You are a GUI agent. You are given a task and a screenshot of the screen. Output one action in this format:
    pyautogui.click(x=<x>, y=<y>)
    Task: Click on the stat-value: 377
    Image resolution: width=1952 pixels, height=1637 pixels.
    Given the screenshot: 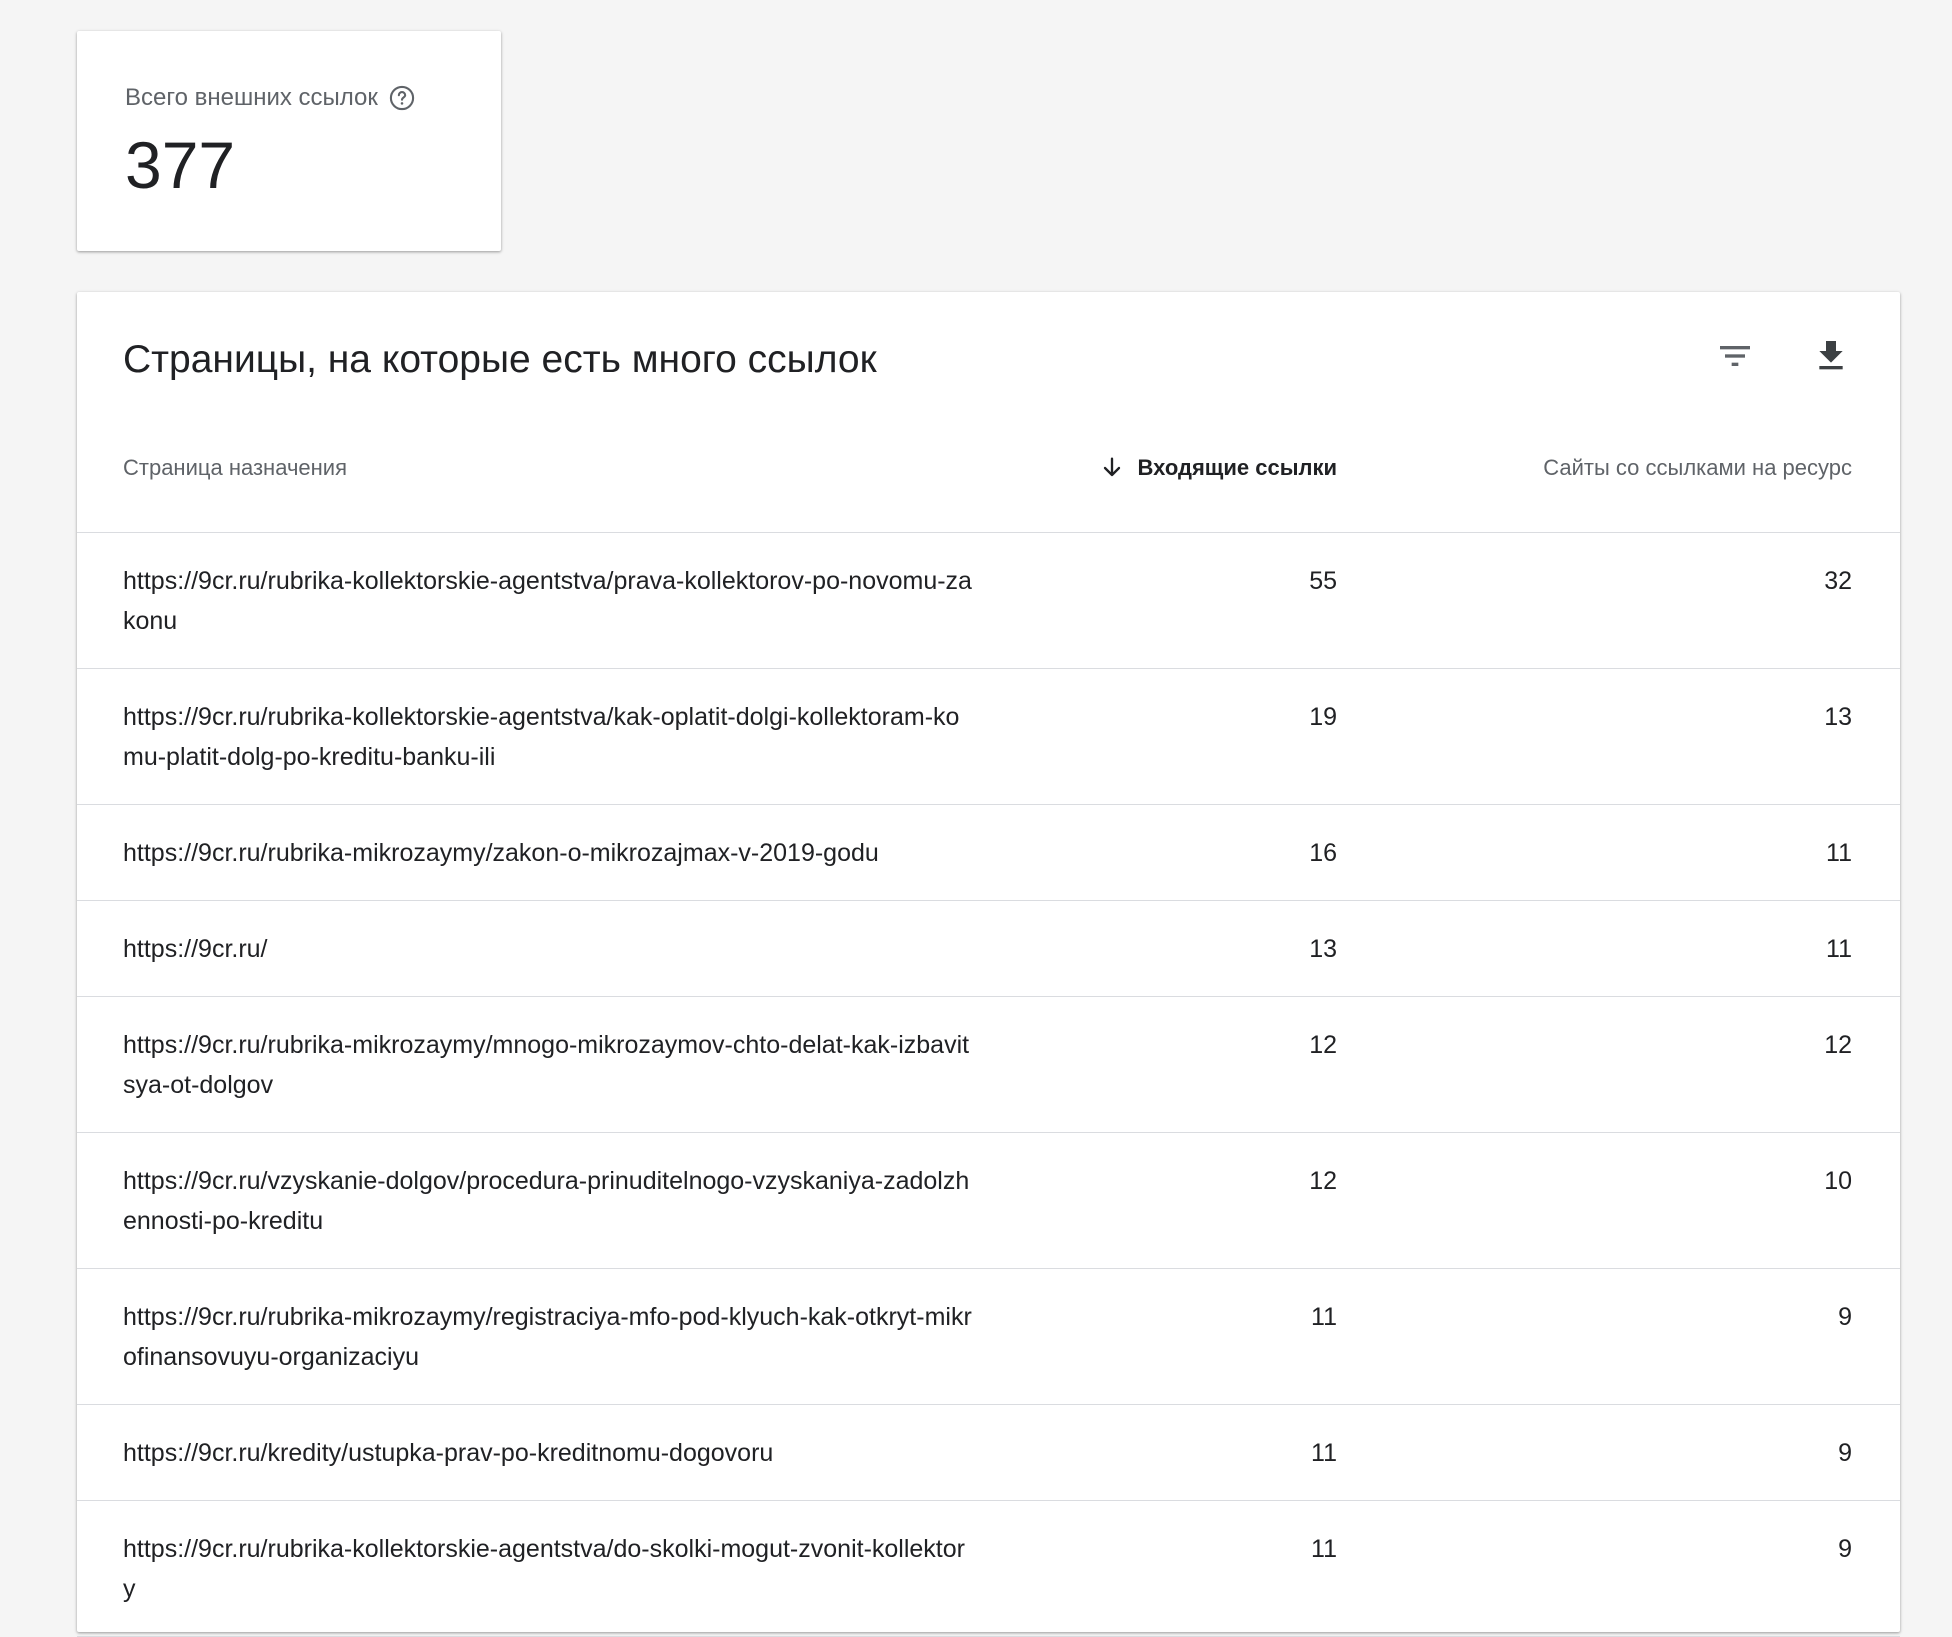 What is the action you would take?
    pyautogui.click(x=180, y=165)
    